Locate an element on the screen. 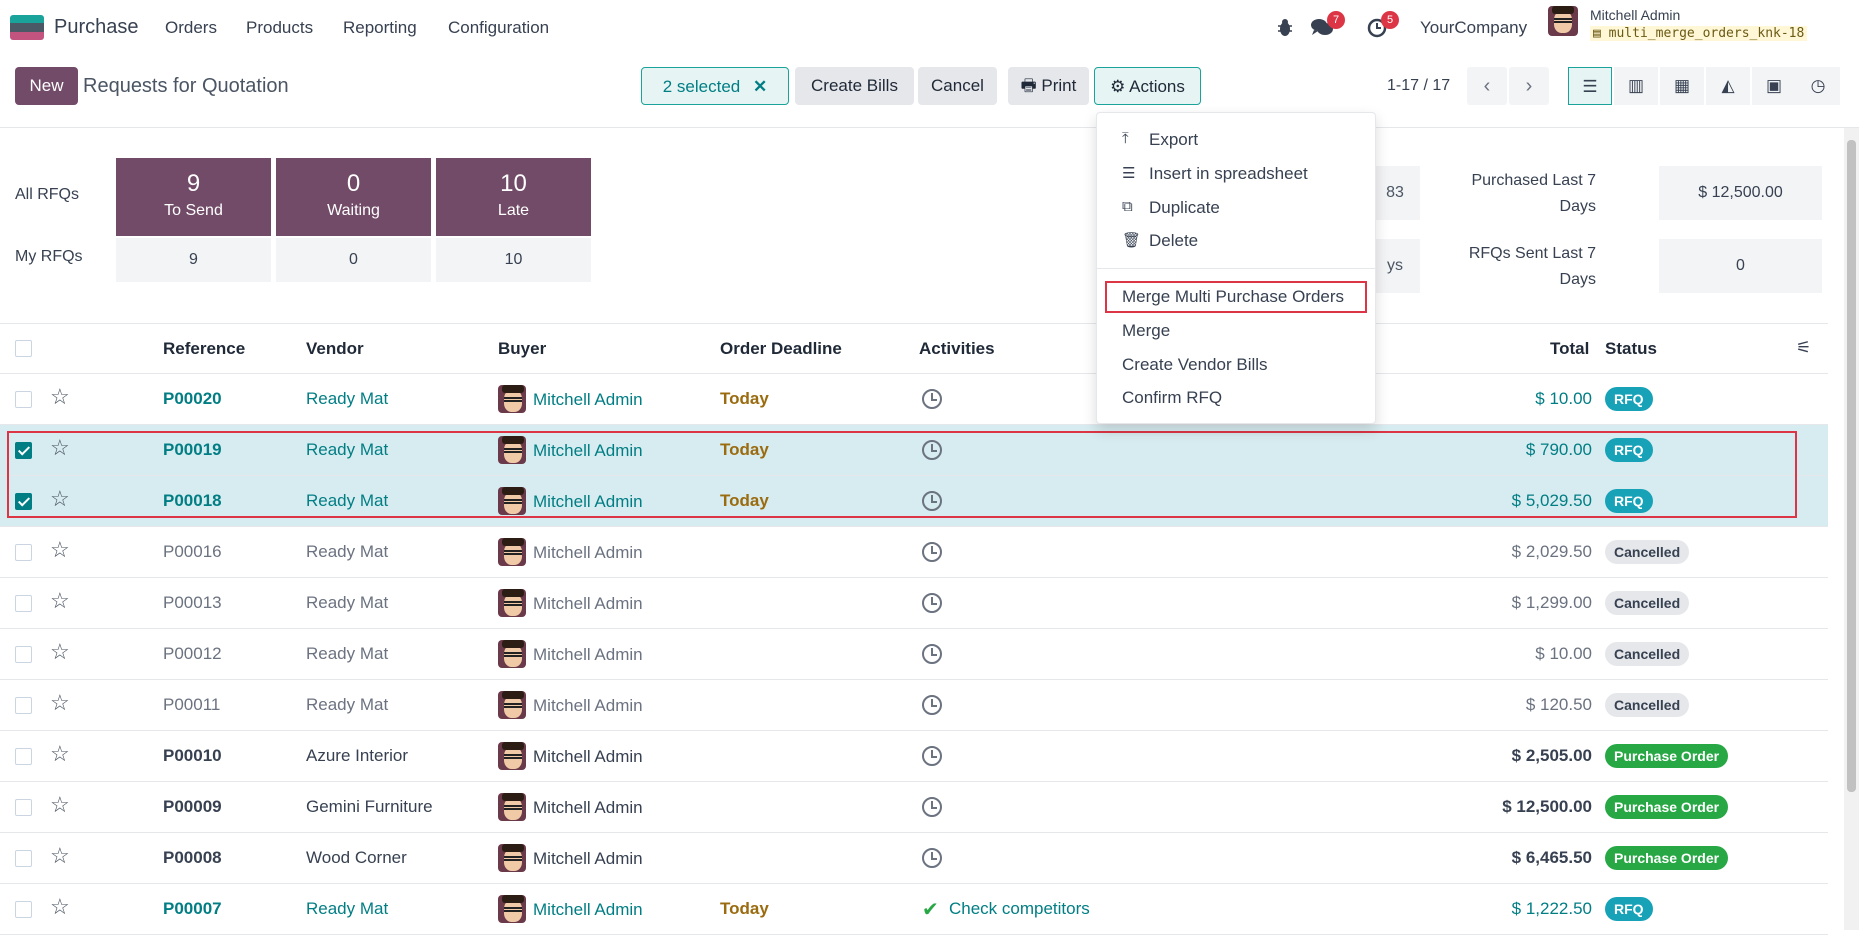 The width and height of the screenshot is (1859, 935). company-switcher: YourCompany is located at coordinates (1473, 28).